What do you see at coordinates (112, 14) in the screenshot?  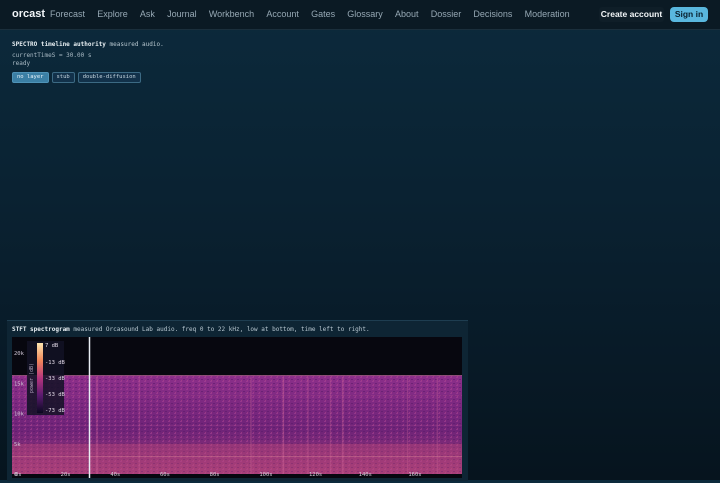 I see `nav-explore: Explore` at bounding box center [112, 14].